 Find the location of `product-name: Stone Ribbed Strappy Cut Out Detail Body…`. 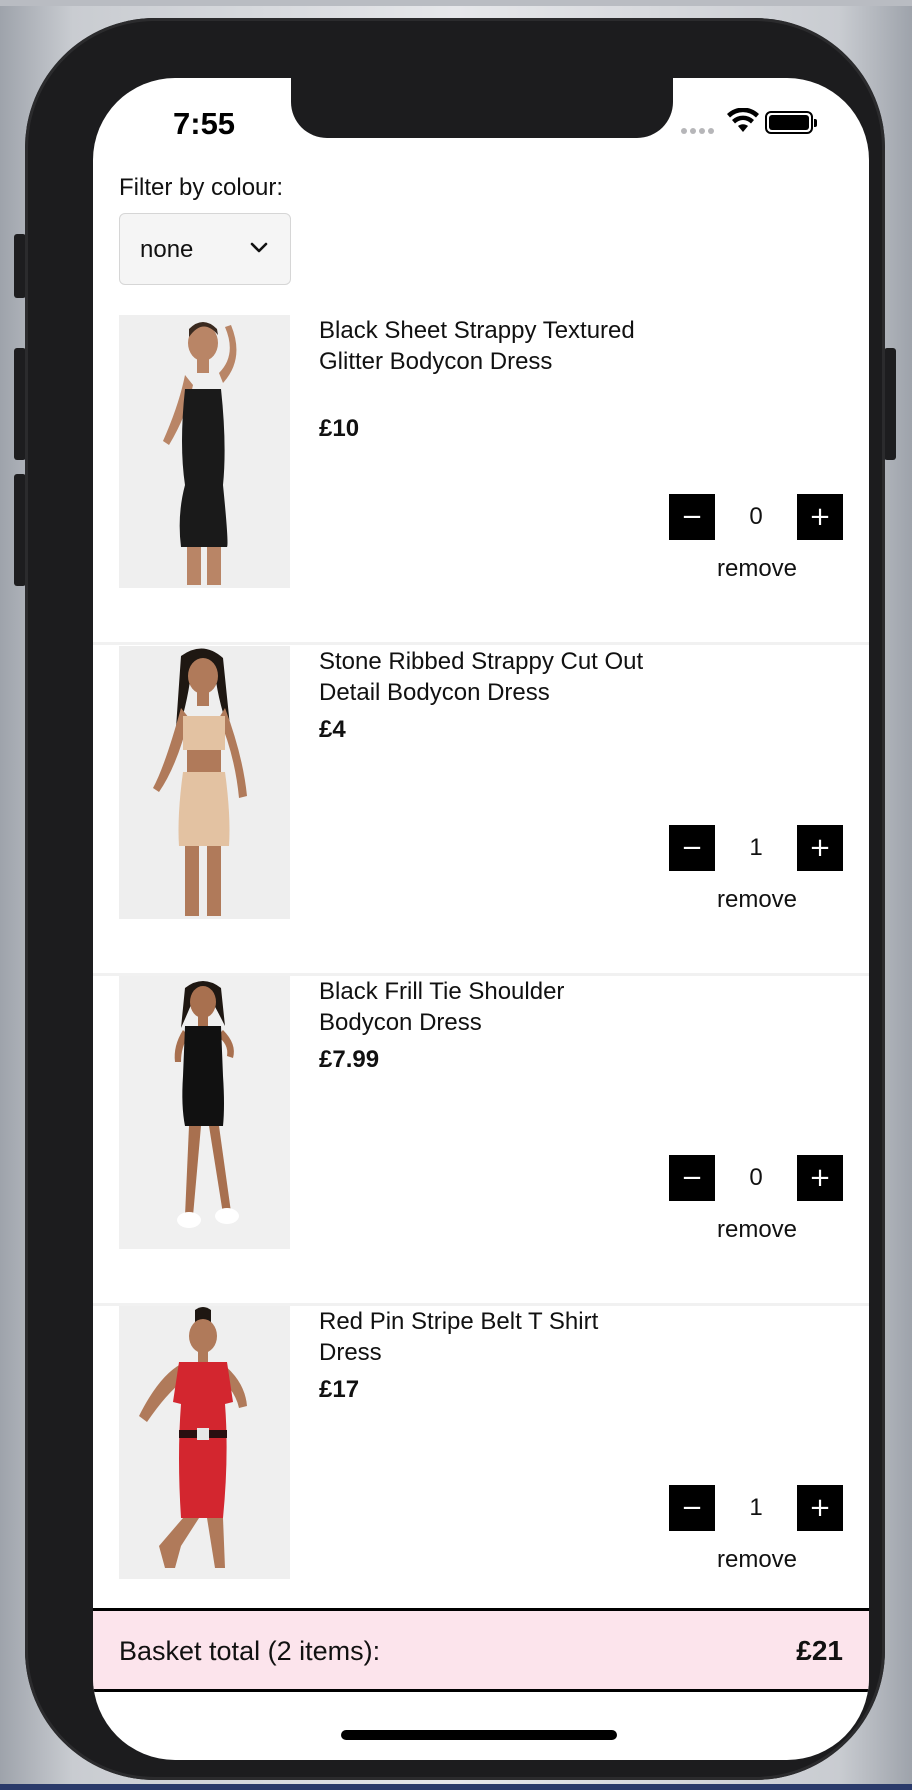

product-name: Stone Ribbed Strappy Cut Out Detail Body… is located at coordinates (481, 677).